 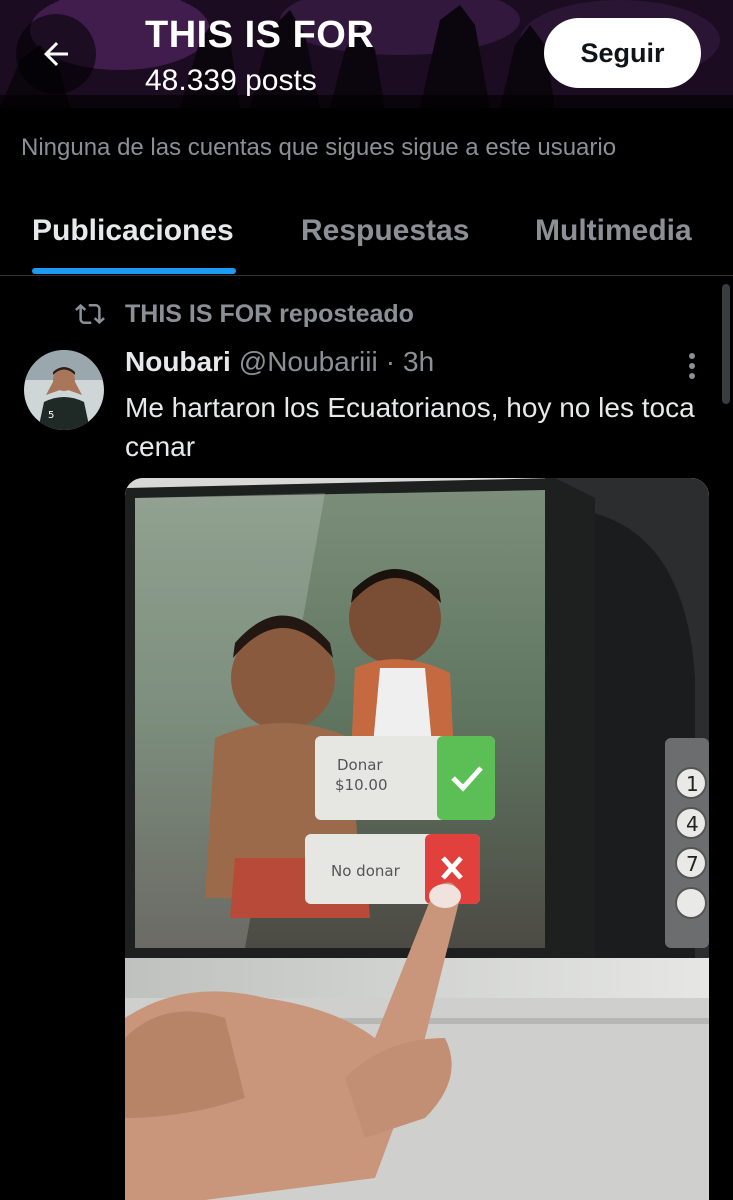 What do you see at coordinates (260, 35) in the screenshot?
I see `profile-title: THIS IS FOR` at bounding box center [260, 35].